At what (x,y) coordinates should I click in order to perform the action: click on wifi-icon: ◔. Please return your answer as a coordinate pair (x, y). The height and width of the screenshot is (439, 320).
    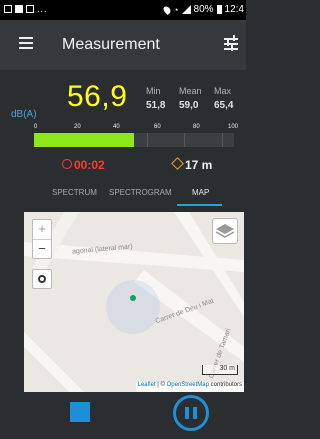
    Looking at the image, I should click on (176, 9).